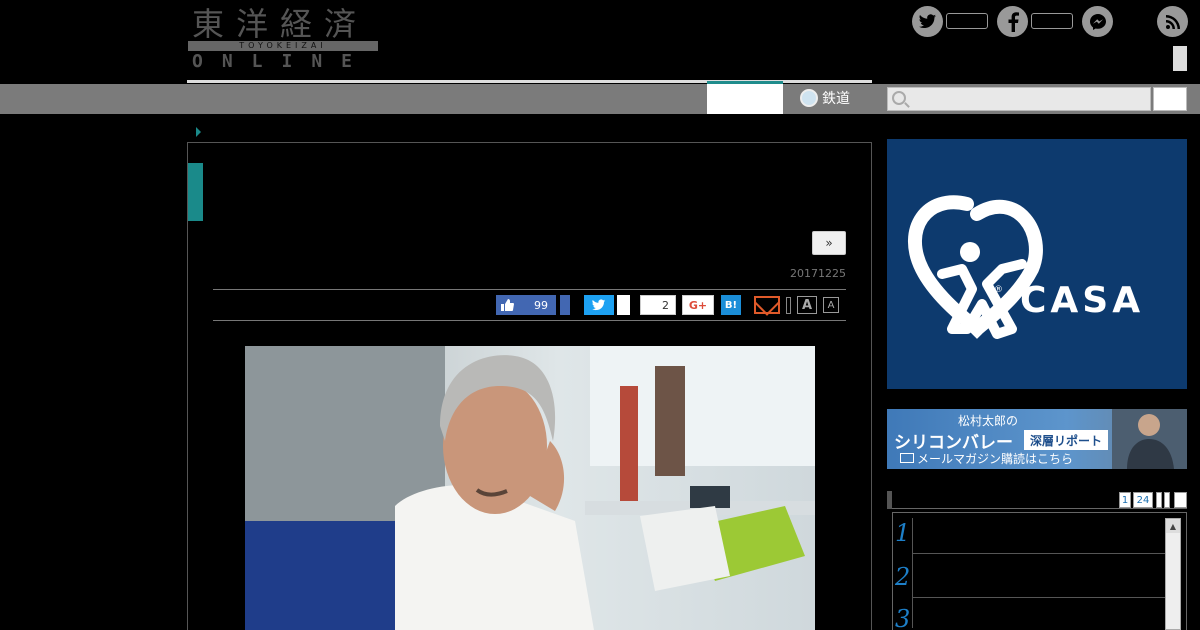 The height and width of the screenshot is (630, 1200). I want to click on font-large-button: A, so click(807, 305).